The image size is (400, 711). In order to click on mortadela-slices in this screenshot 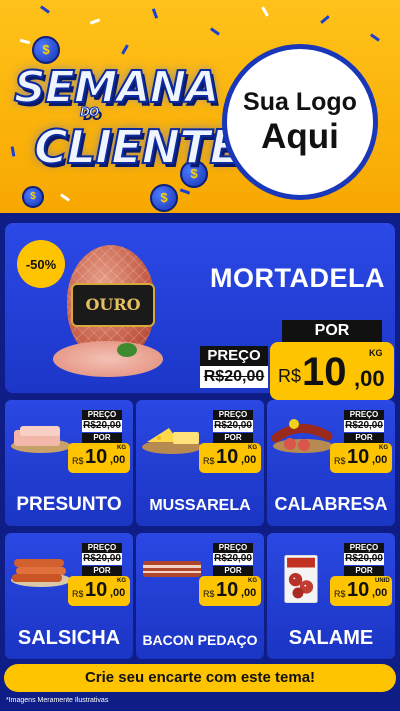, I will do `click(108, 359)`.